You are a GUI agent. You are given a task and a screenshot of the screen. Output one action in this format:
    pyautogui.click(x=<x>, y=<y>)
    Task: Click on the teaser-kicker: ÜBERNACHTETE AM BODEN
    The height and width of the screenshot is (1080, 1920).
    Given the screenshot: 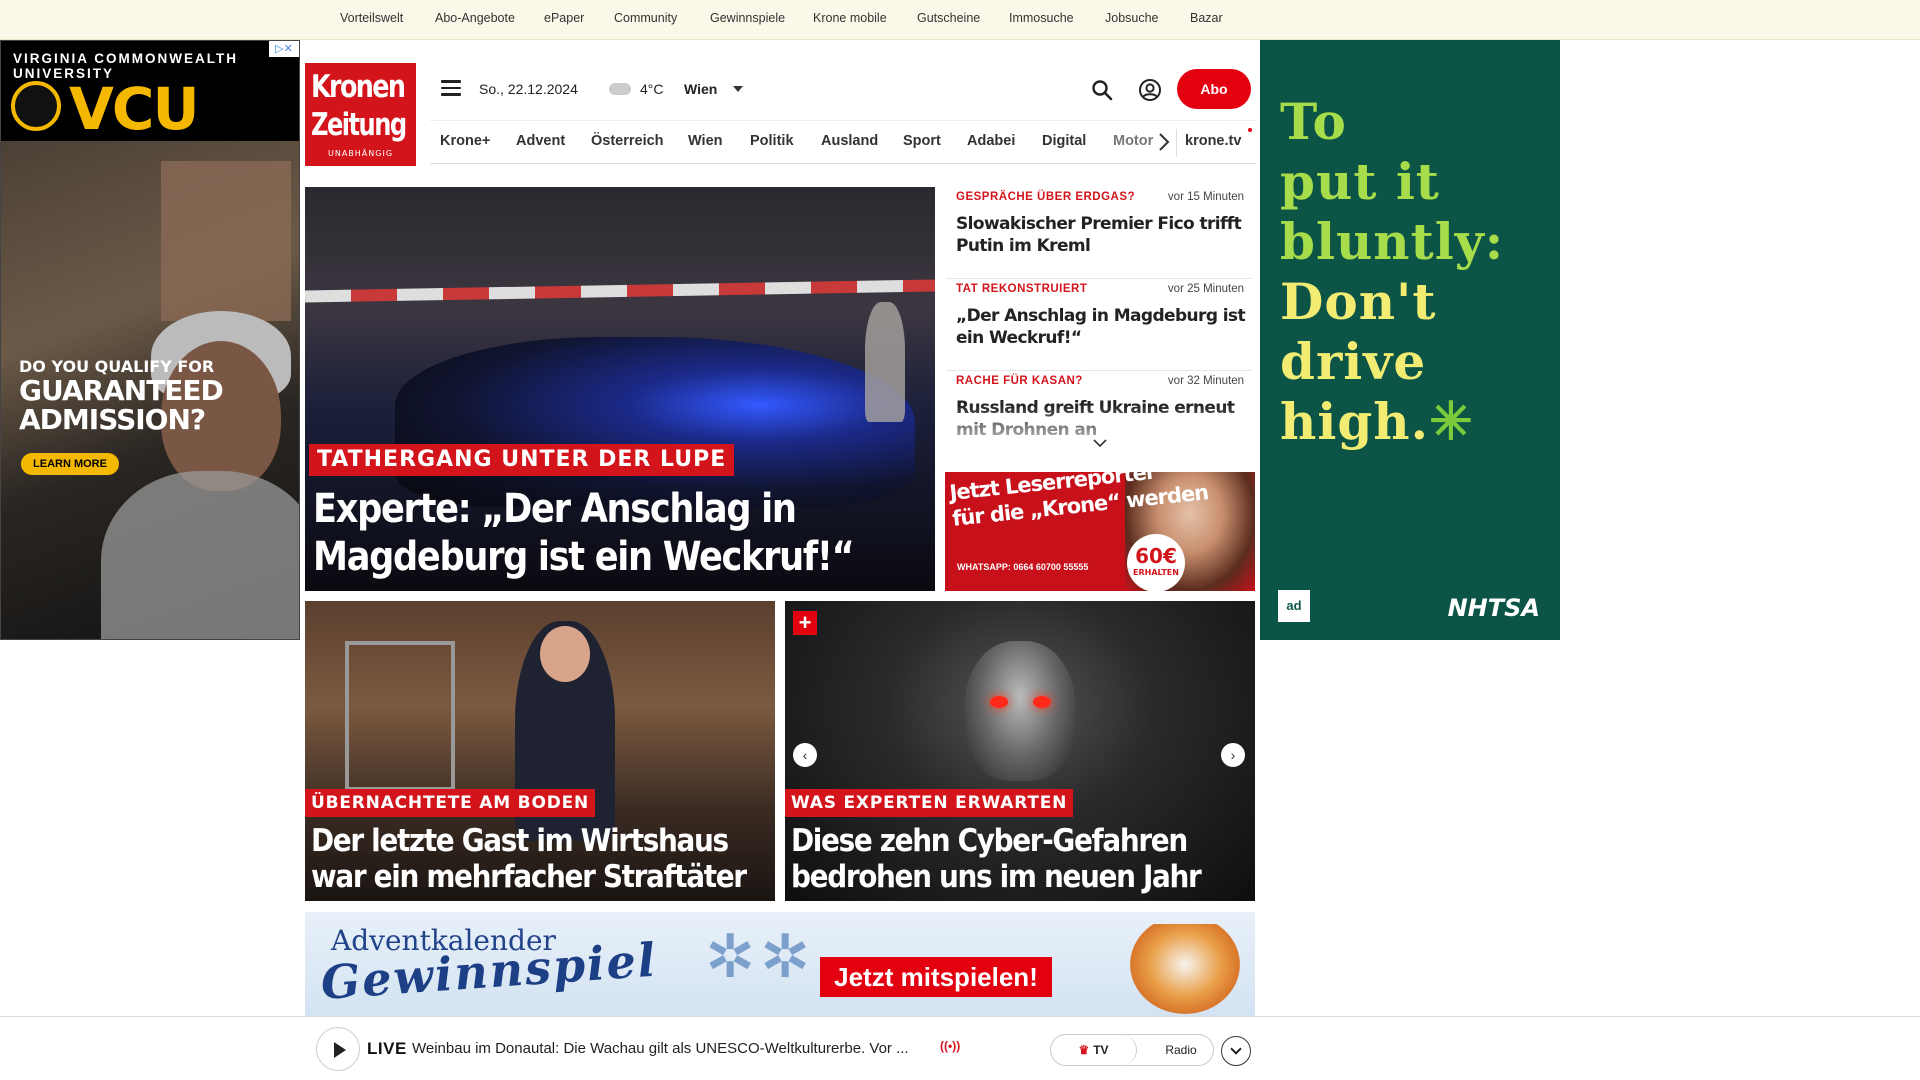 What is the action you would take?
    pyautogui.click(x=450, y=803)
    